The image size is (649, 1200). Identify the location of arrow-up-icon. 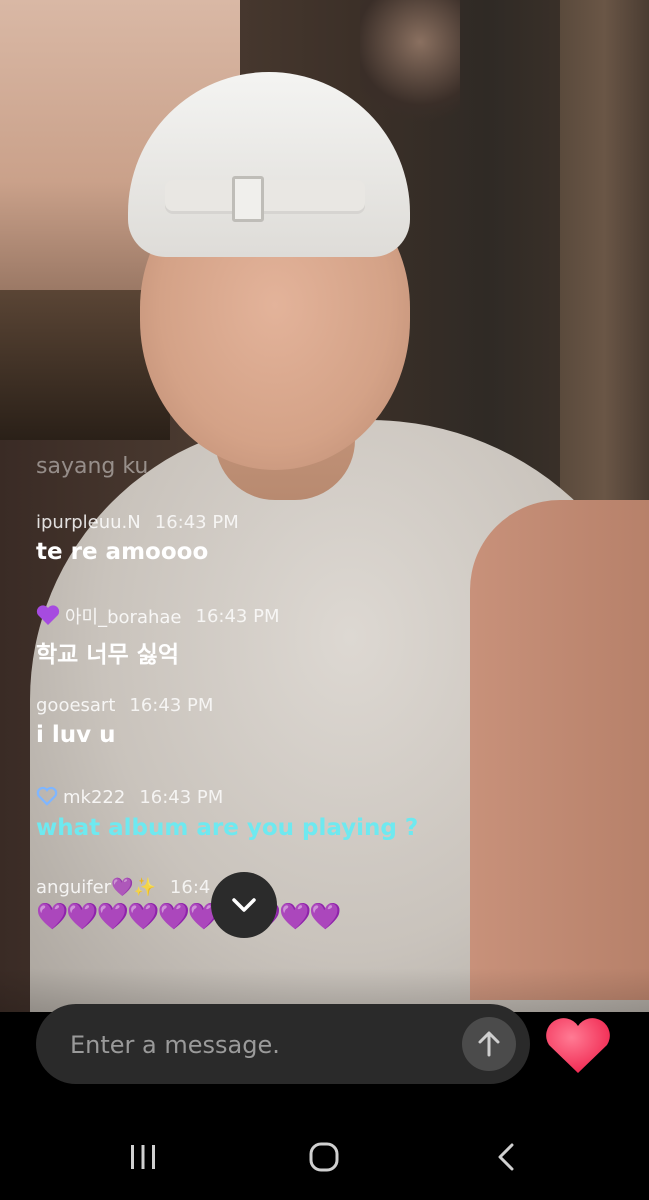
(489, 1044).